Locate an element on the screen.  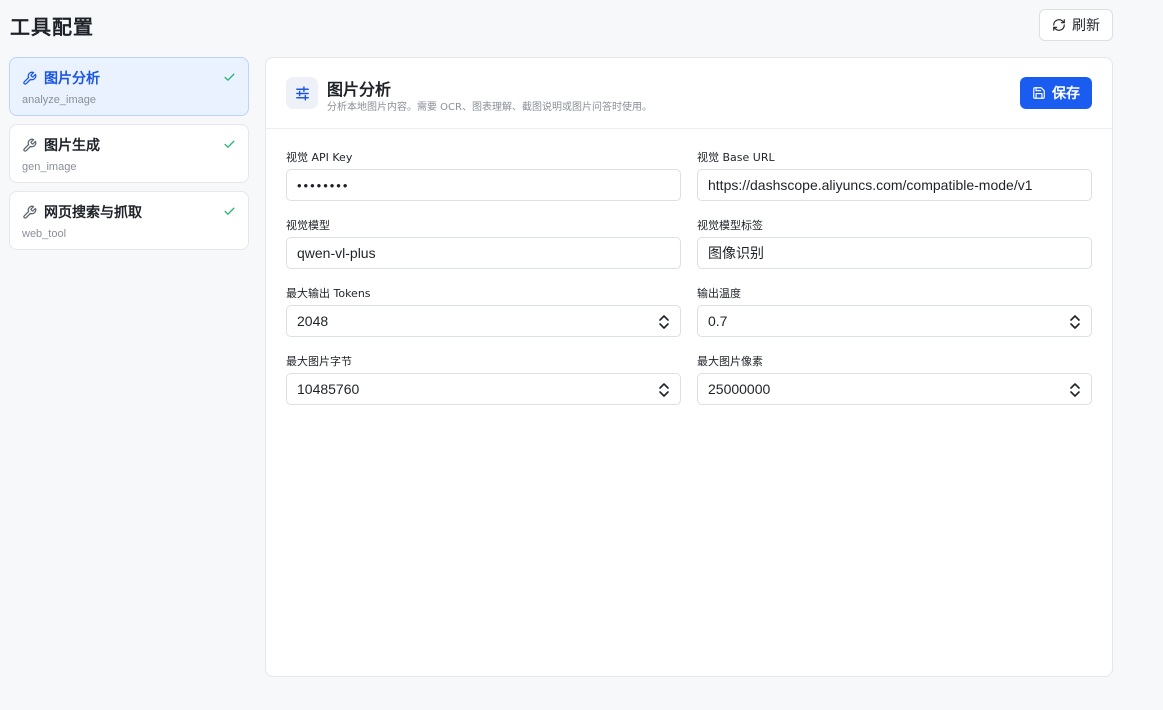
api-key-input: •••••••• is located at coordinates (483, 185).